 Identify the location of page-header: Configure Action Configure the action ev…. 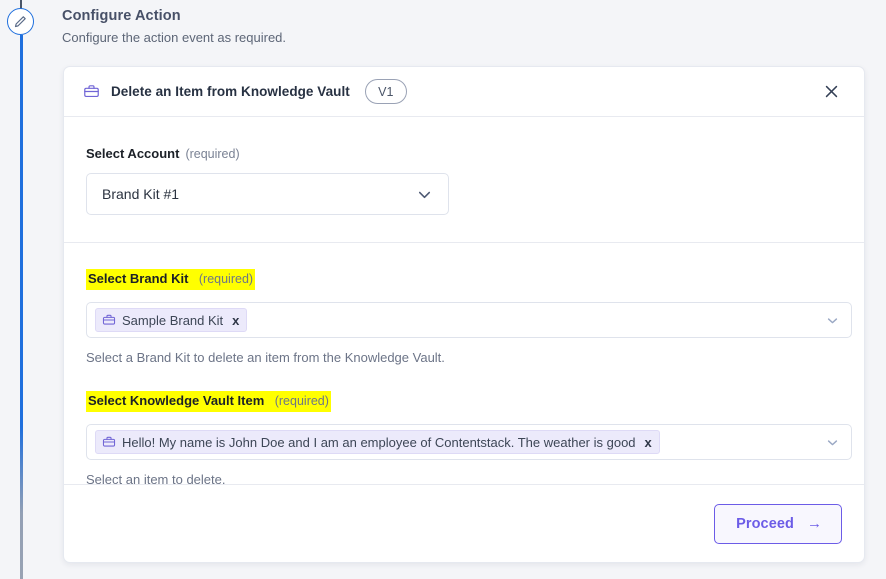
(174, 26).